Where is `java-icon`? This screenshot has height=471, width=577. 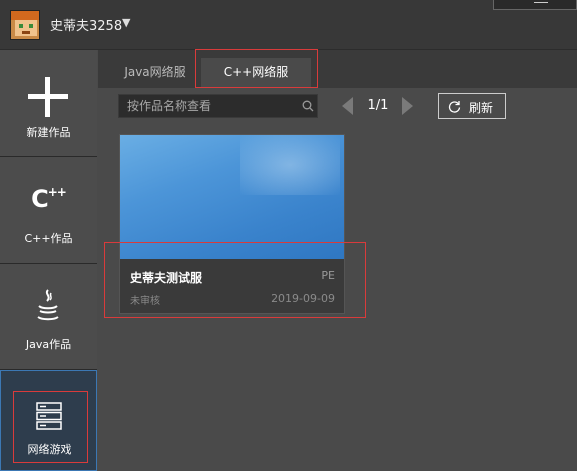 java-icon is located at coordinates (48, 305).